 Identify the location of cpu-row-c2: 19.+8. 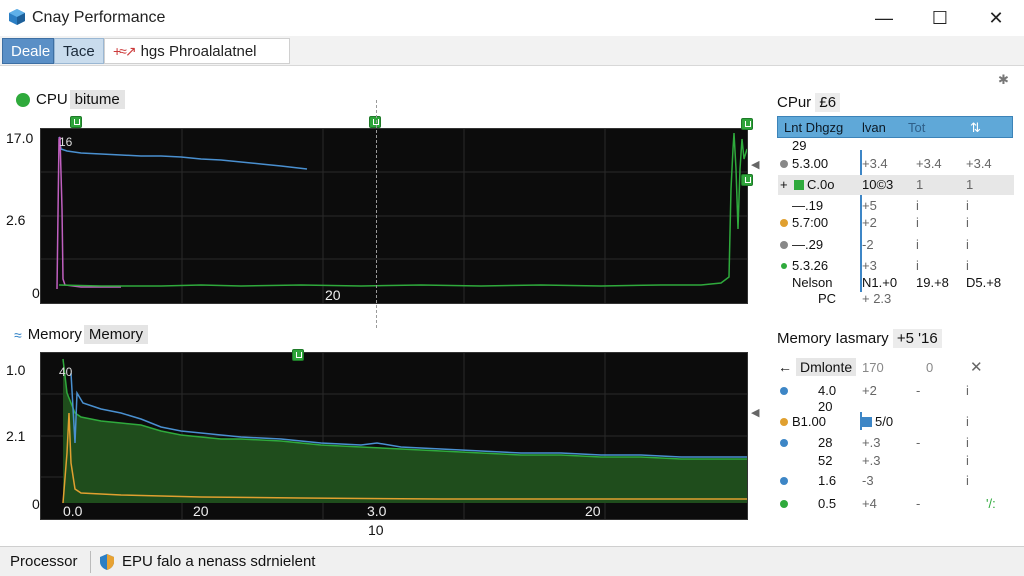
(932, 282).